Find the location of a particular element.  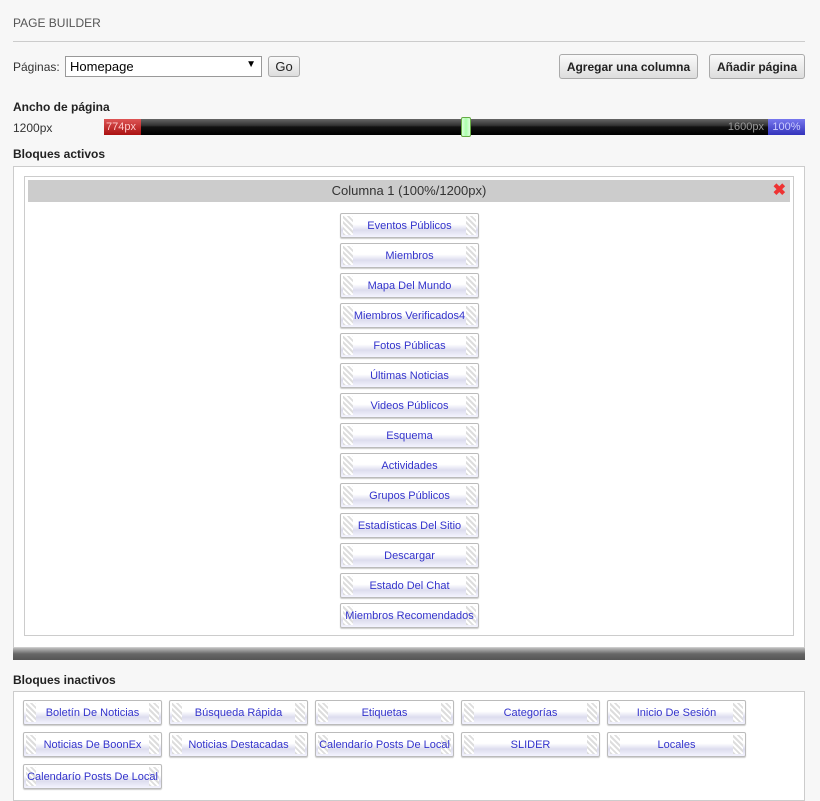

block-label: Últimas Noticias is located at coordinates (409, 375).